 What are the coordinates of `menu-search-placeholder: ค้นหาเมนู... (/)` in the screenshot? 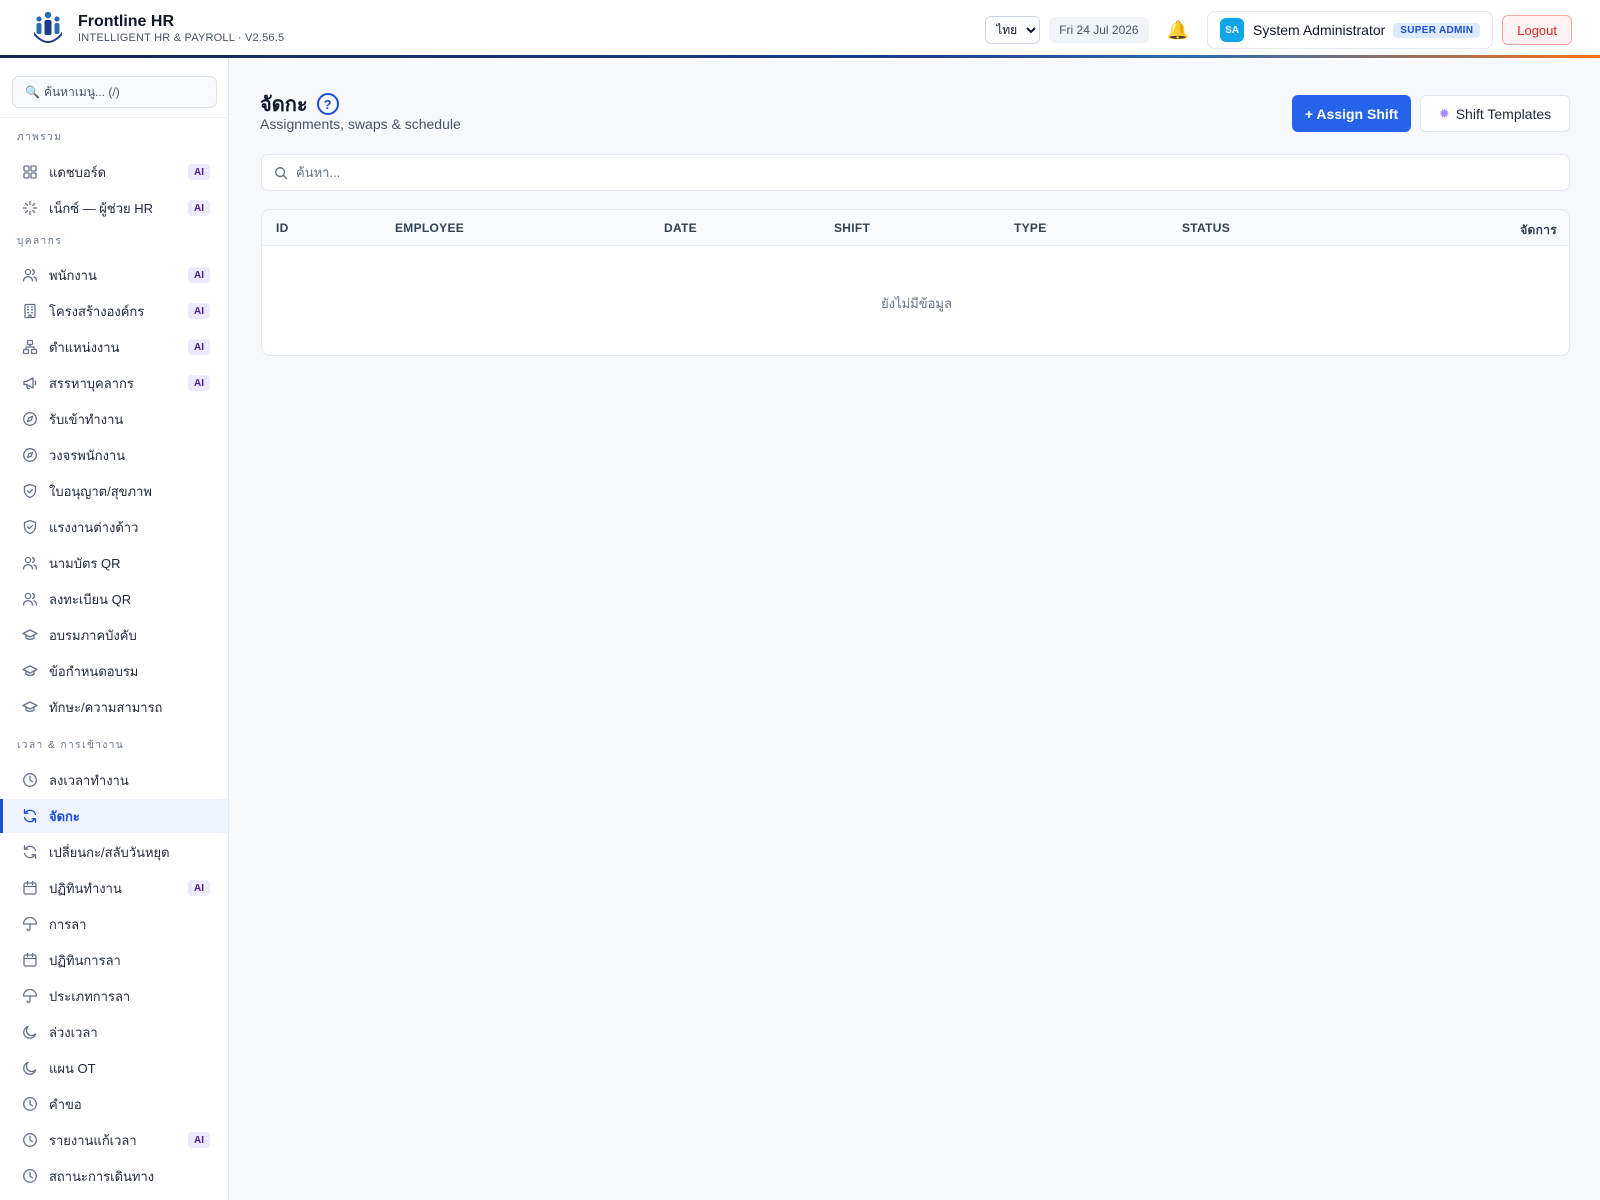 It's located at (81, 91).